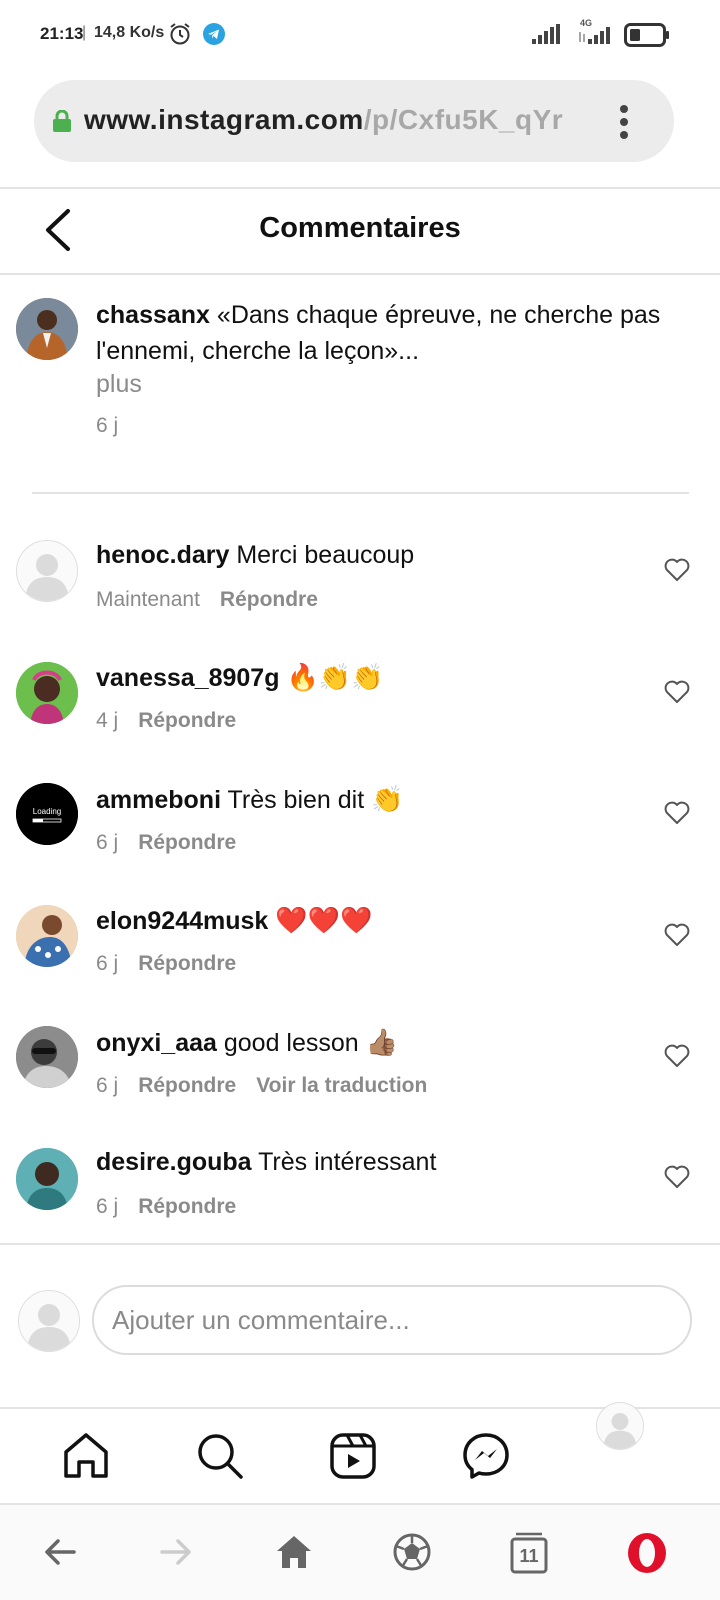 The width and height of the screenshot is (720, 1600). Describe the element at coordinates (387, 799) in the screenshot. I see `comment-emoji: 👏` at that location.